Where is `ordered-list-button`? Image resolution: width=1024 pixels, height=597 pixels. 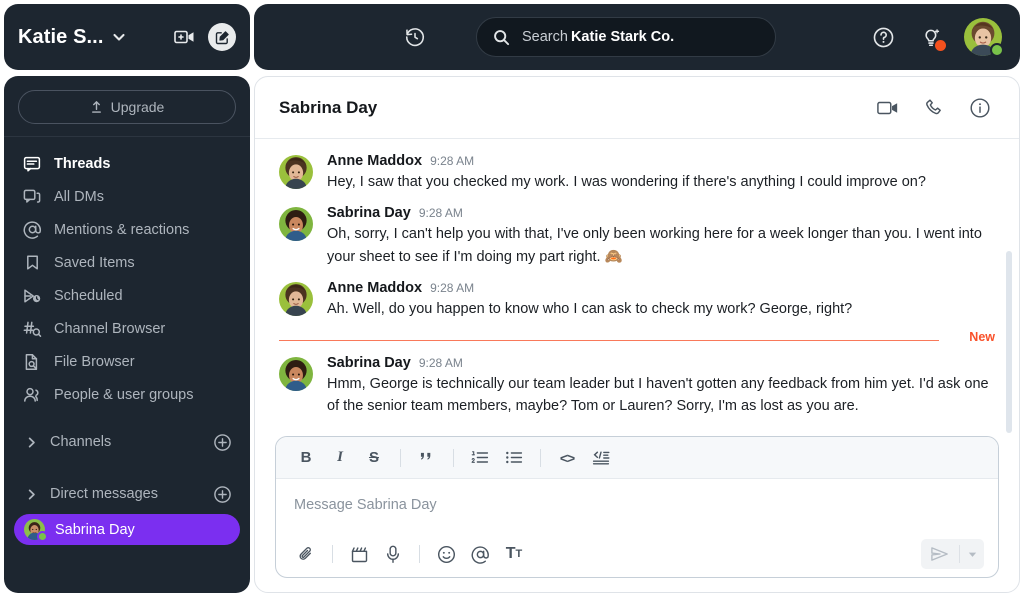 ordered-list-button is located at coordinates (480, 458).